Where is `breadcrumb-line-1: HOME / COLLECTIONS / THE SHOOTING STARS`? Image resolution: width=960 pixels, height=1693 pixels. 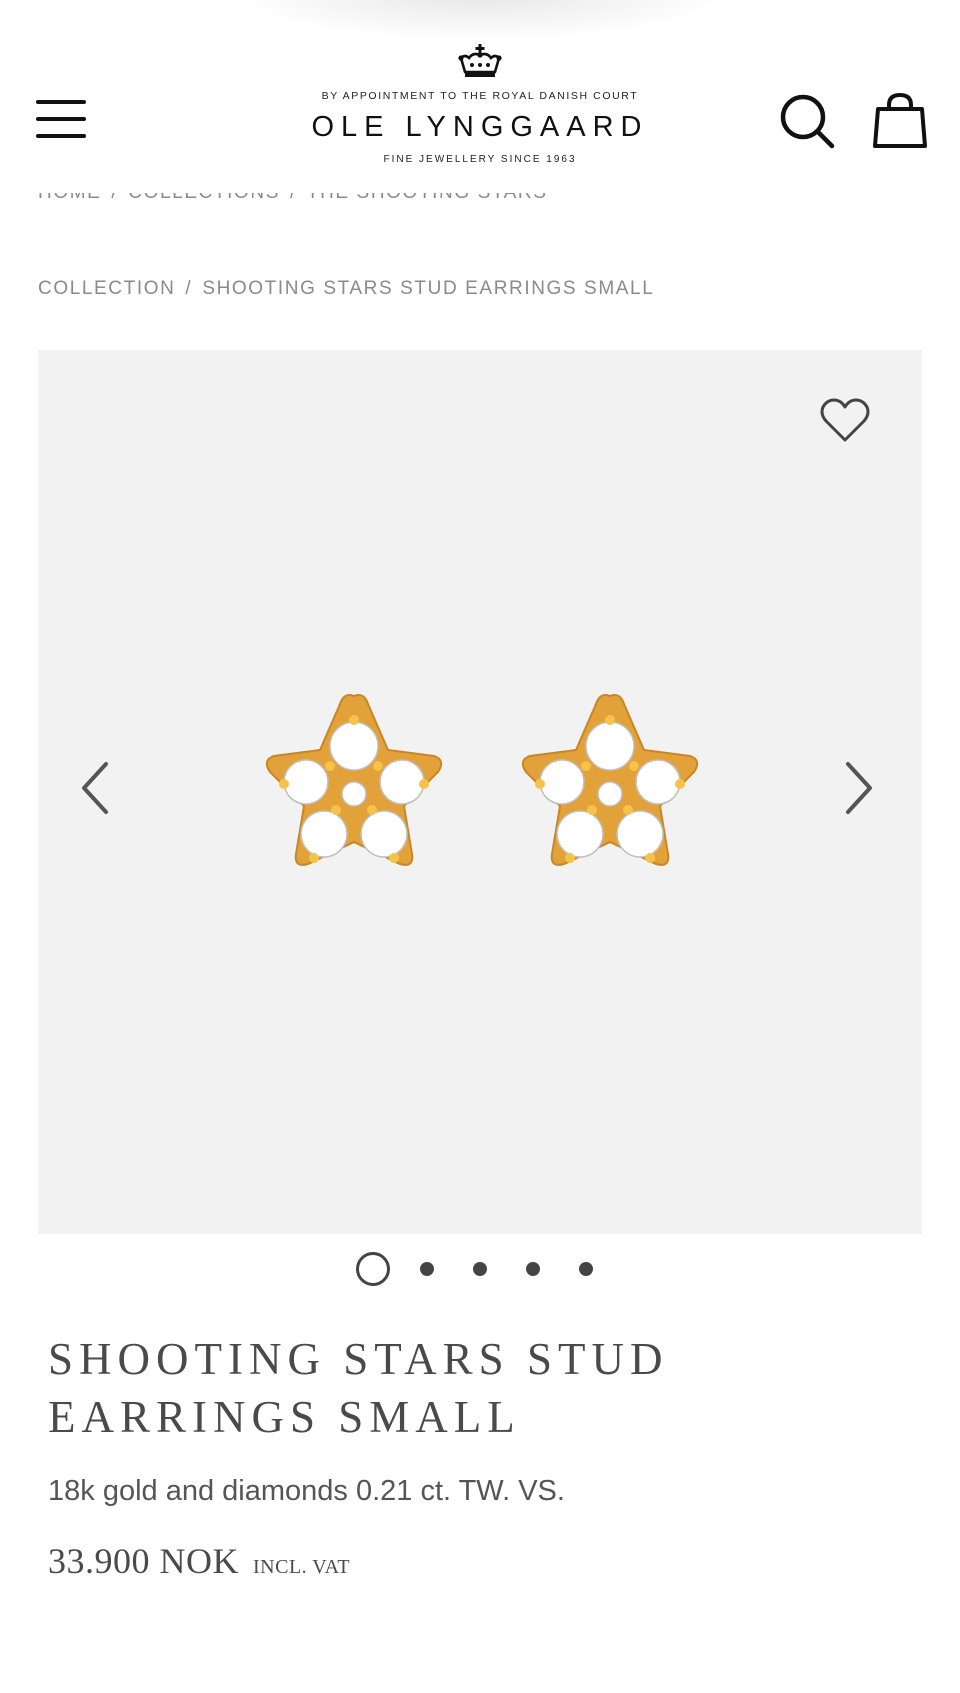 breadcrumb-line-1: HOME / COLLECTIONS / THE SHOOTING STARS is located at coordinates (293, 208).